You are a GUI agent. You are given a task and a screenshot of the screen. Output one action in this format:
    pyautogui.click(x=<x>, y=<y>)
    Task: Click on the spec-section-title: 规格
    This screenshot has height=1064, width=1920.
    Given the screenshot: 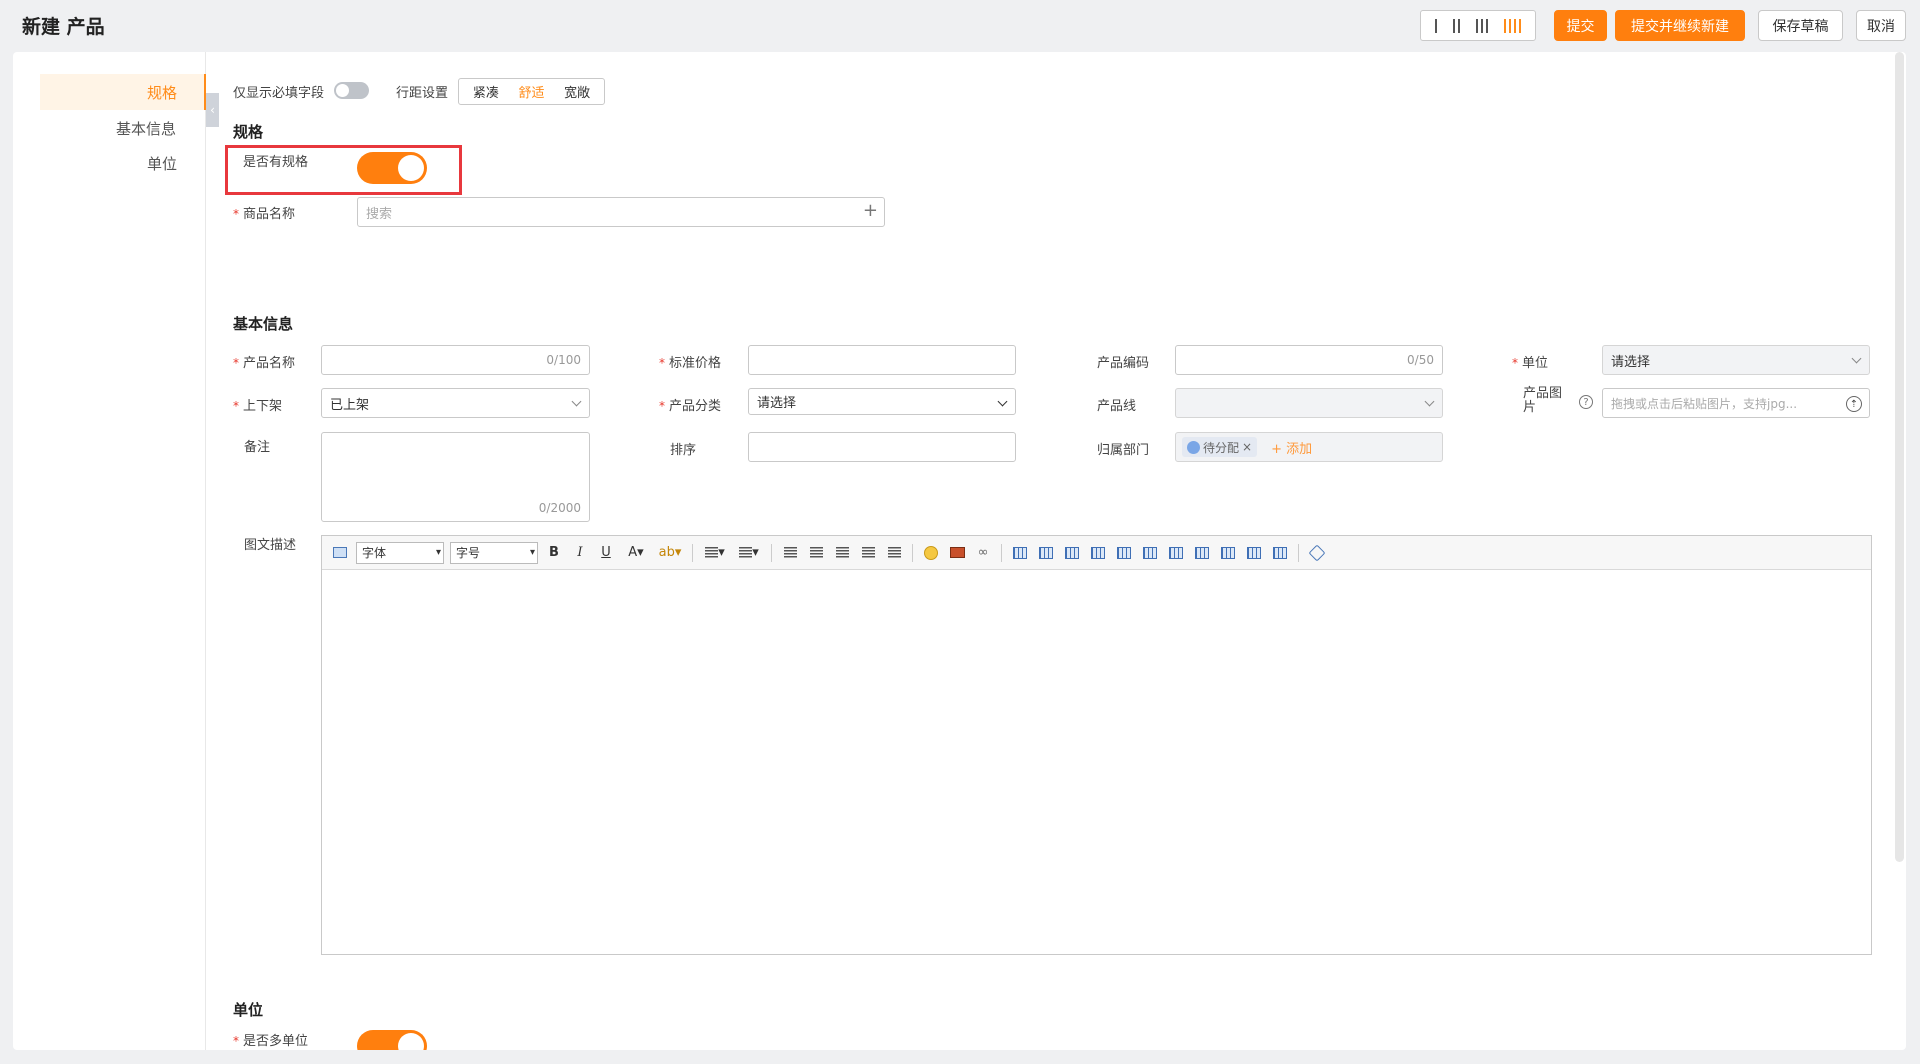 What is the action you would take?
    pyautogui.click(x=248, y=132)
    